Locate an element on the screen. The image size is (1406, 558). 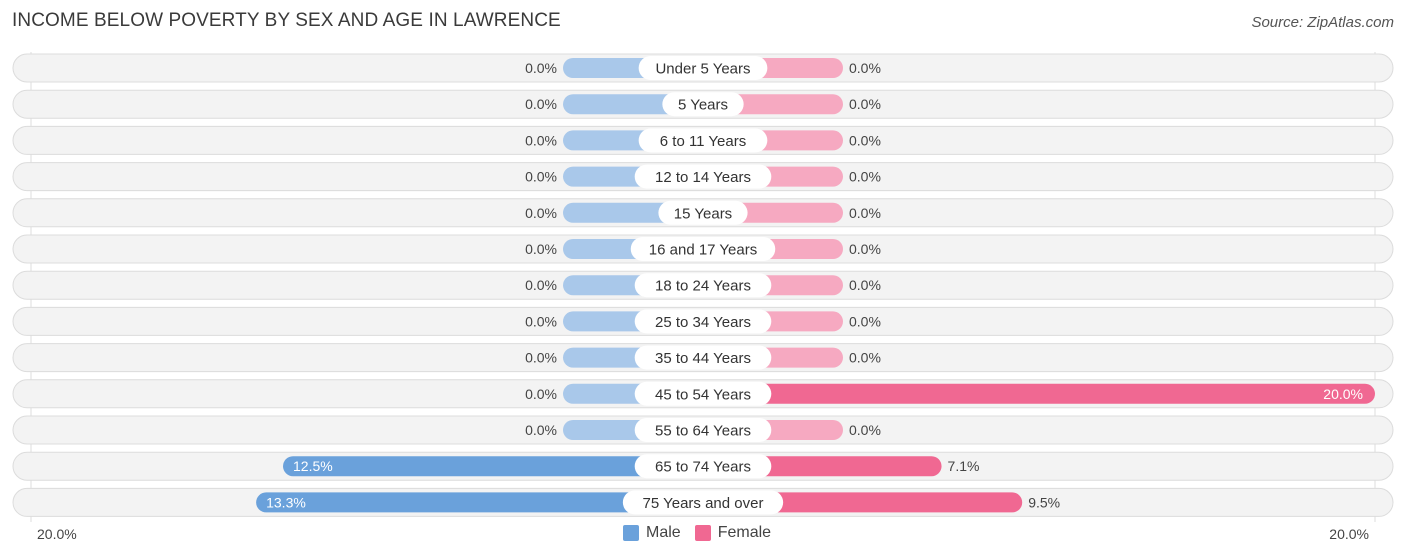
legend-swatch-female is located at coordinates (702, 533).